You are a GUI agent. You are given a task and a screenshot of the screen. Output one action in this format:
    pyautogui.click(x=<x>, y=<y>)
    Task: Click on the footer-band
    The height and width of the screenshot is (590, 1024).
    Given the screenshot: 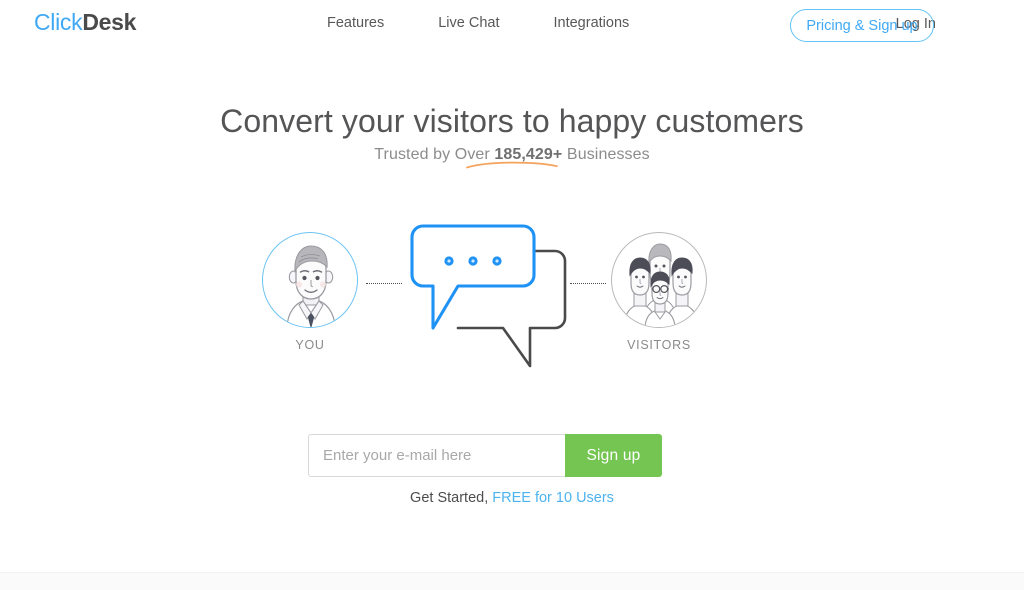 What is the action you would take?
    pyautogui.click(x=512, y=581)
    